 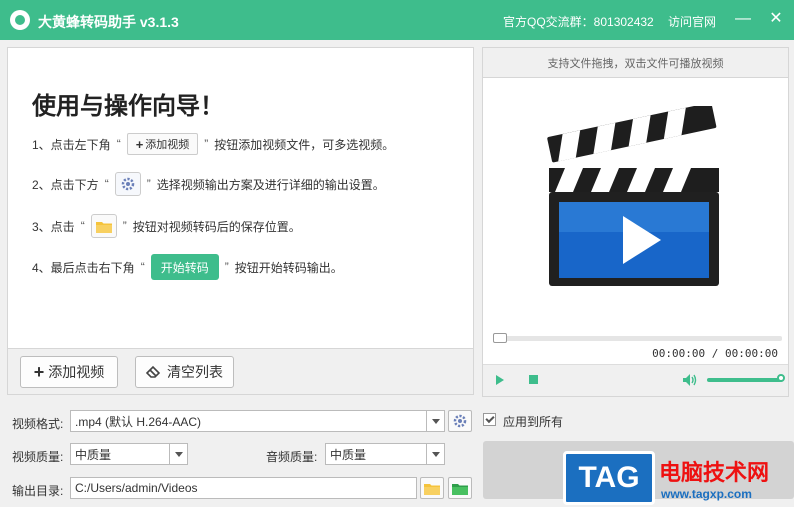 What do you see at coordinates (243, 488) in the screenshot?
I see `output-dir-input: C:/Users/admin/Videos` at bounding box center [243, 488].